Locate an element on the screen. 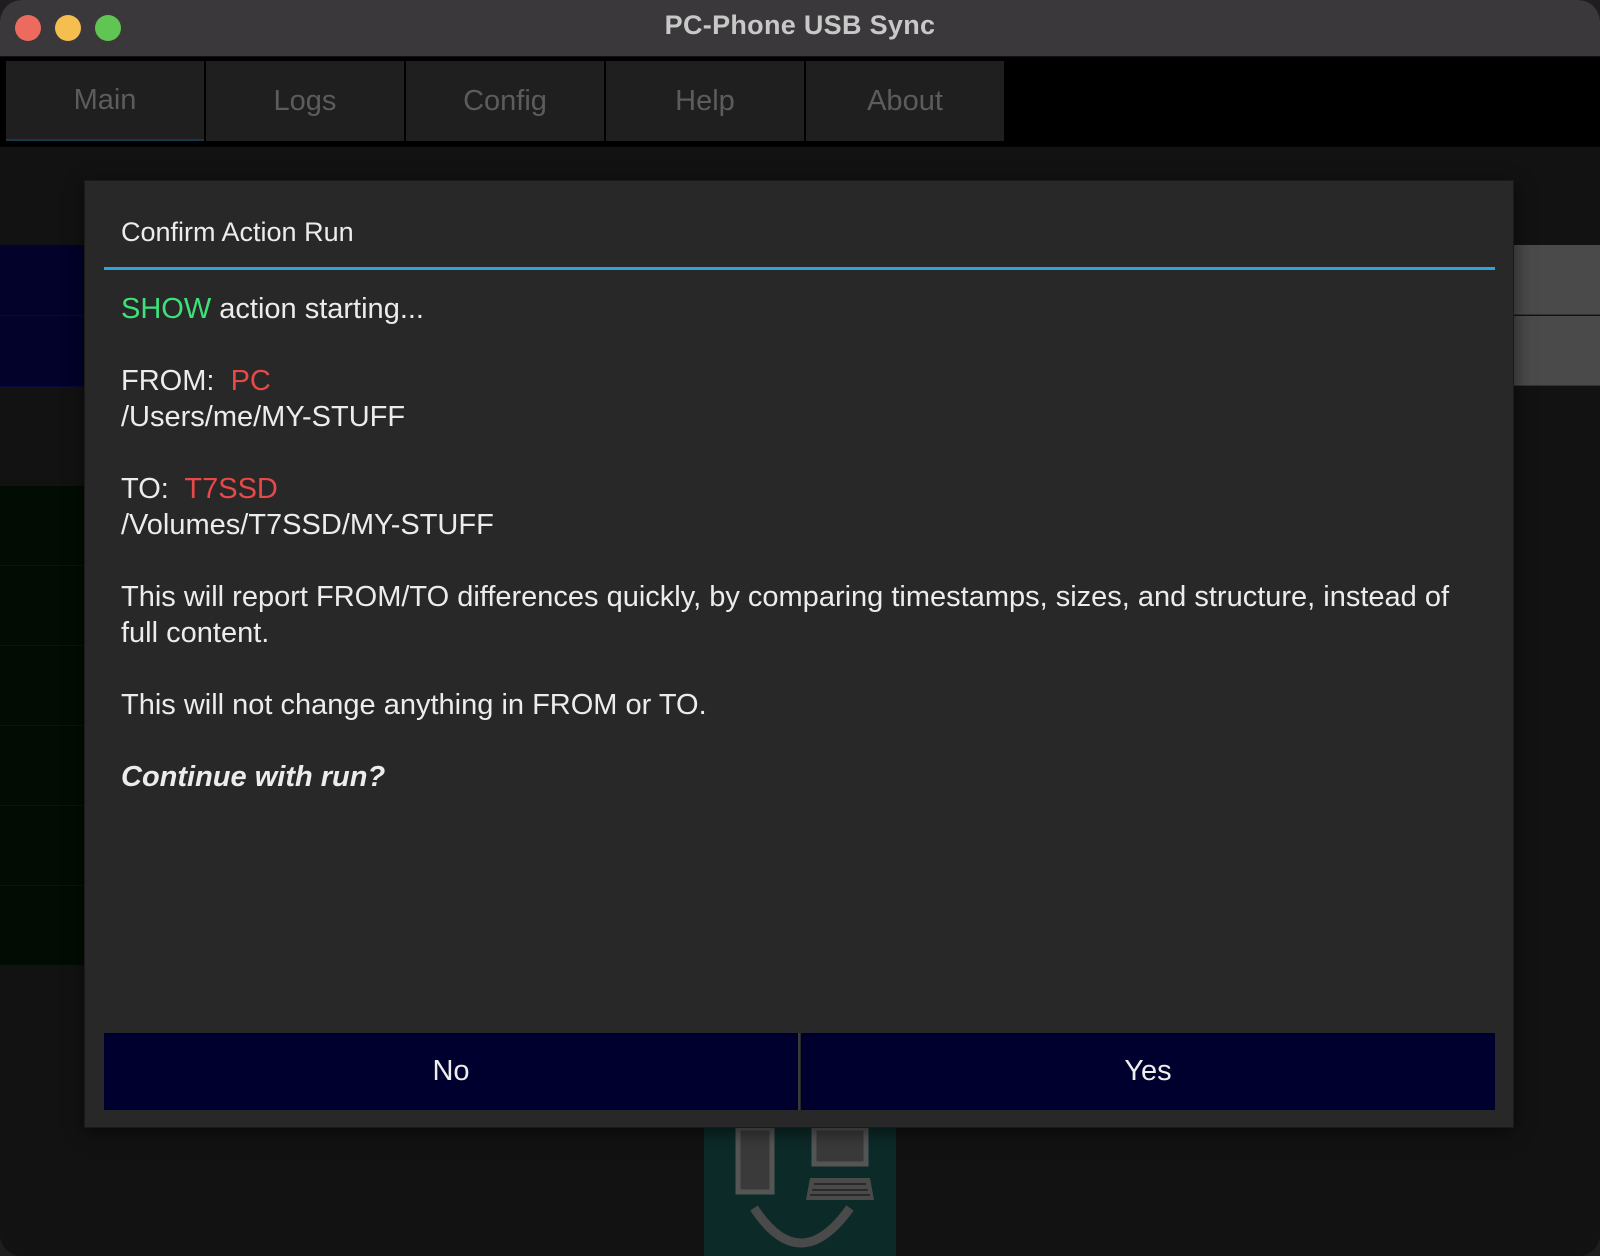 Image resolution: width=1600 pixels, height=1256 pixels. title-bar: PC-Phone USB Sync is located at coordinates (800, 28).